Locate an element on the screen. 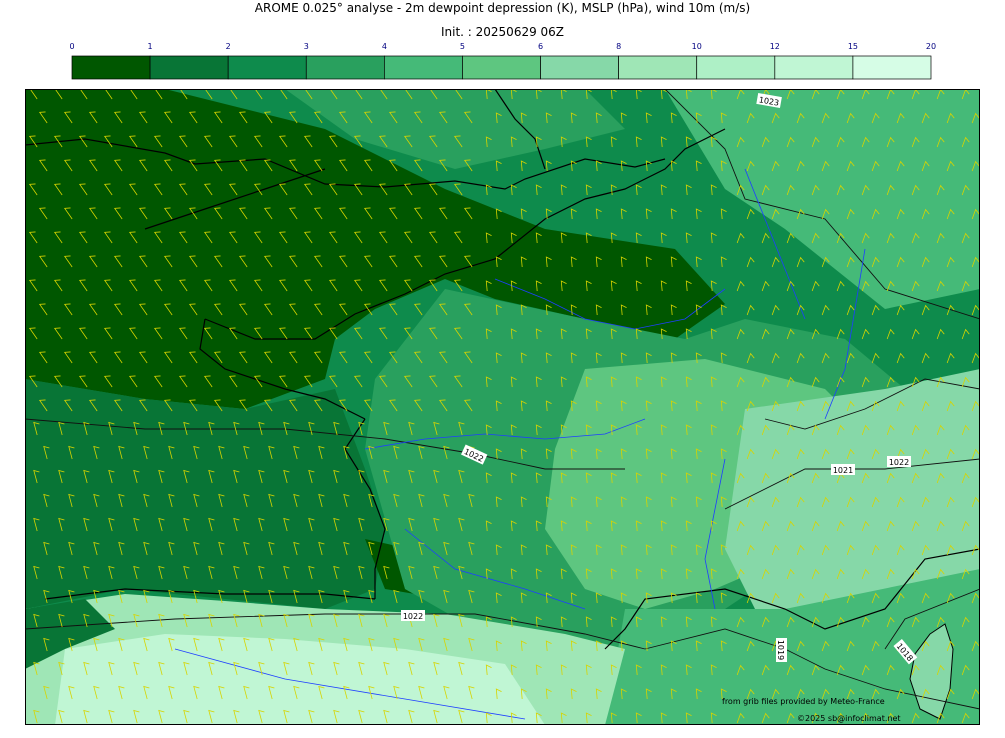 The image size is (1005, 738). colorbar-tick-label: 4 is located at coordinates (384, 46).